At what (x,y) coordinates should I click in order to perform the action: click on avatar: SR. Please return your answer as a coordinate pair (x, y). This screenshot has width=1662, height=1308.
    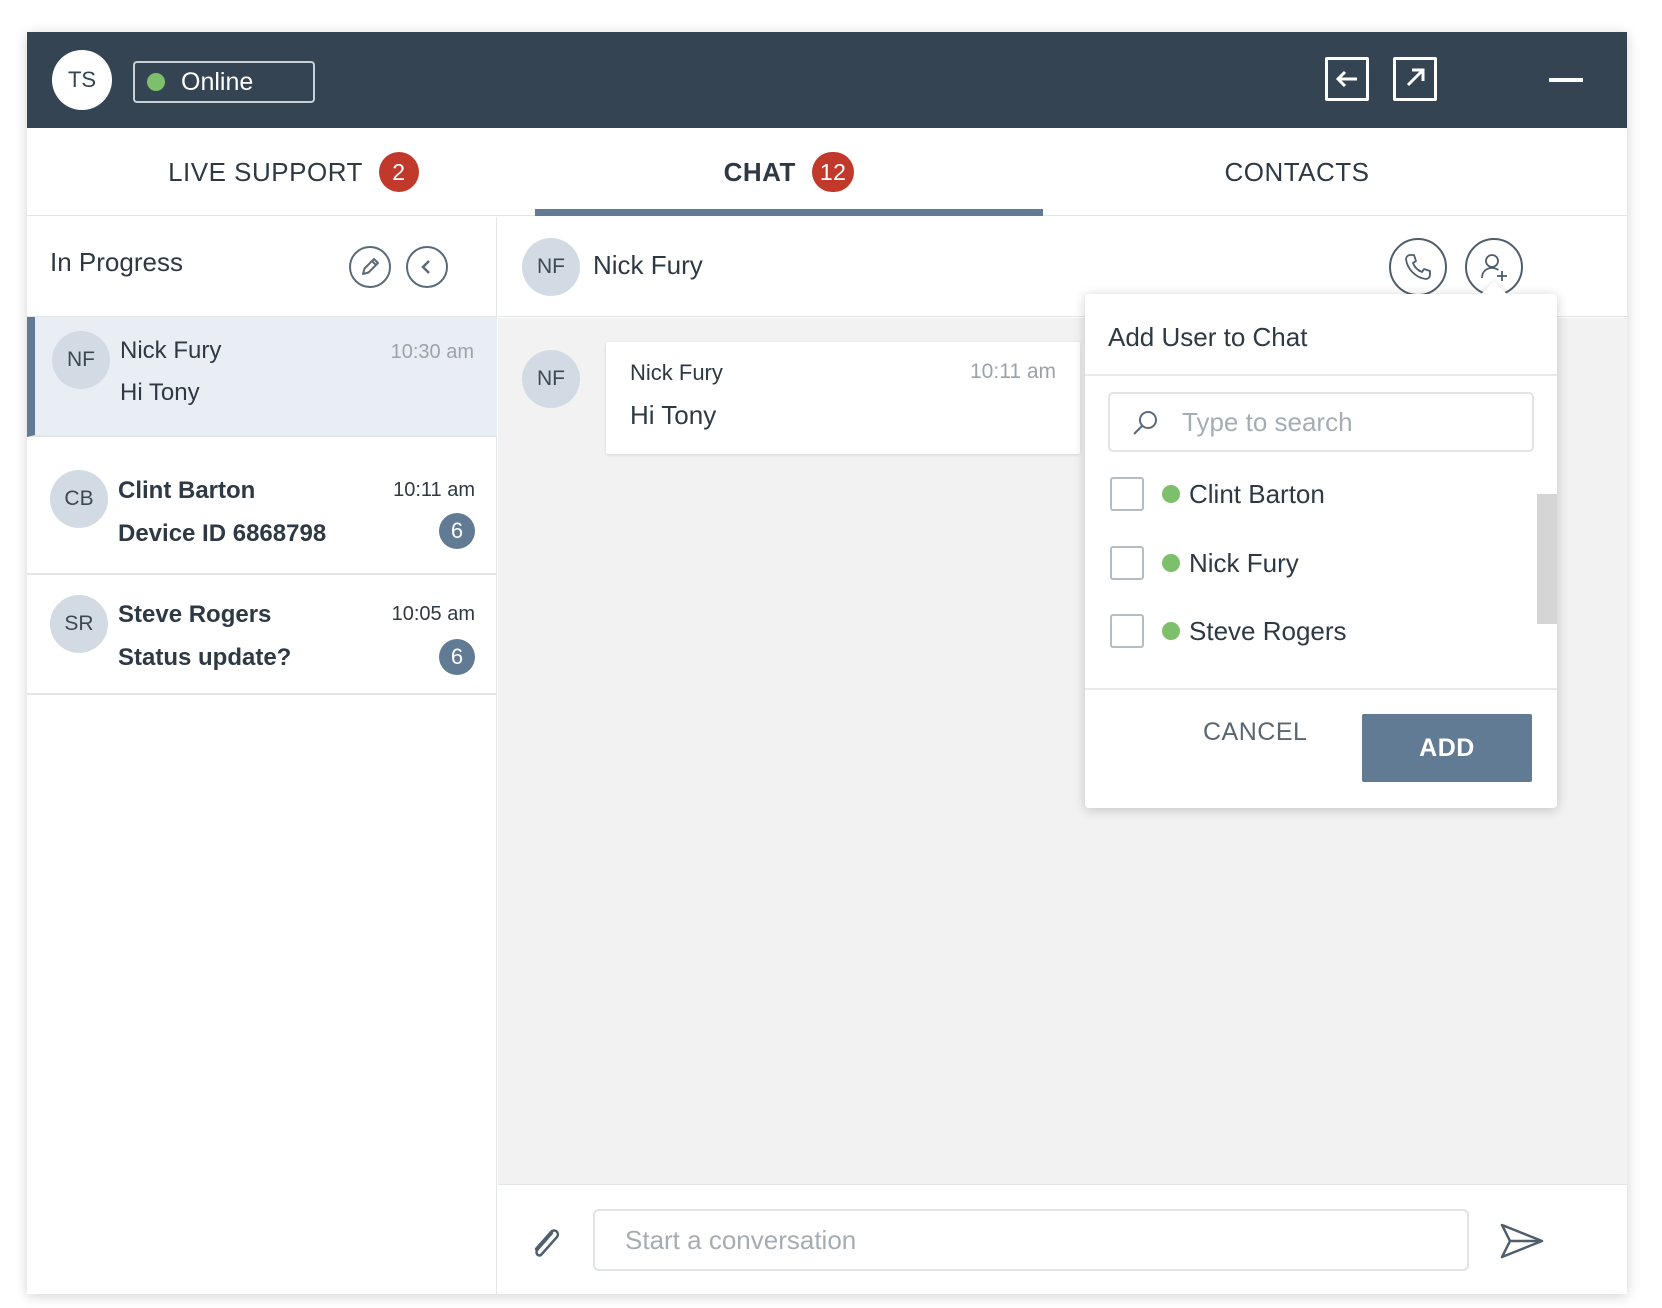
    Looking at the image, I should click on (79, 624).